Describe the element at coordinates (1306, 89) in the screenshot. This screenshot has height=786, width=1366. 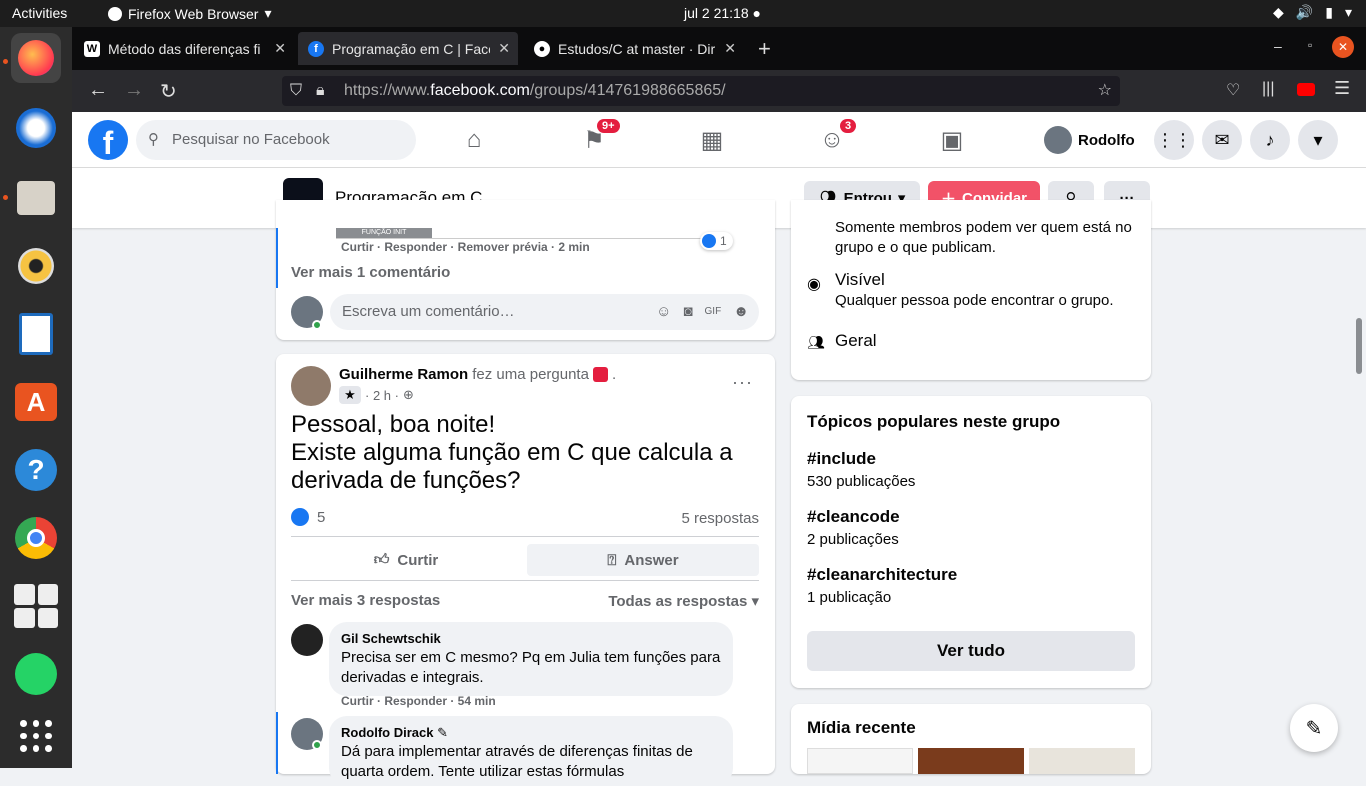
I see `youtube-extension-icon` at that location.